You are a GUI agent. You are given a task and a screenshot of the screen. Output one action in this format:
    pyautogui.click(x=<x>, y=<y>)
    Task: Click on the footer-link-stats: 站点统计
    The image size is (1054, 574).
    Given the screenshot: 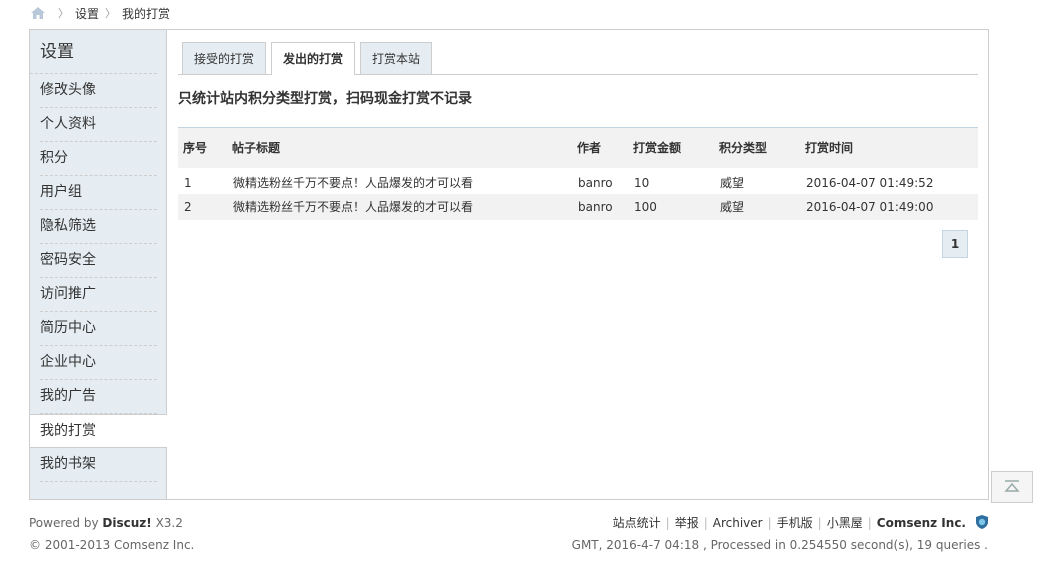 What is the action you would take?
    pyautogui.click(x=637, y=523)
    